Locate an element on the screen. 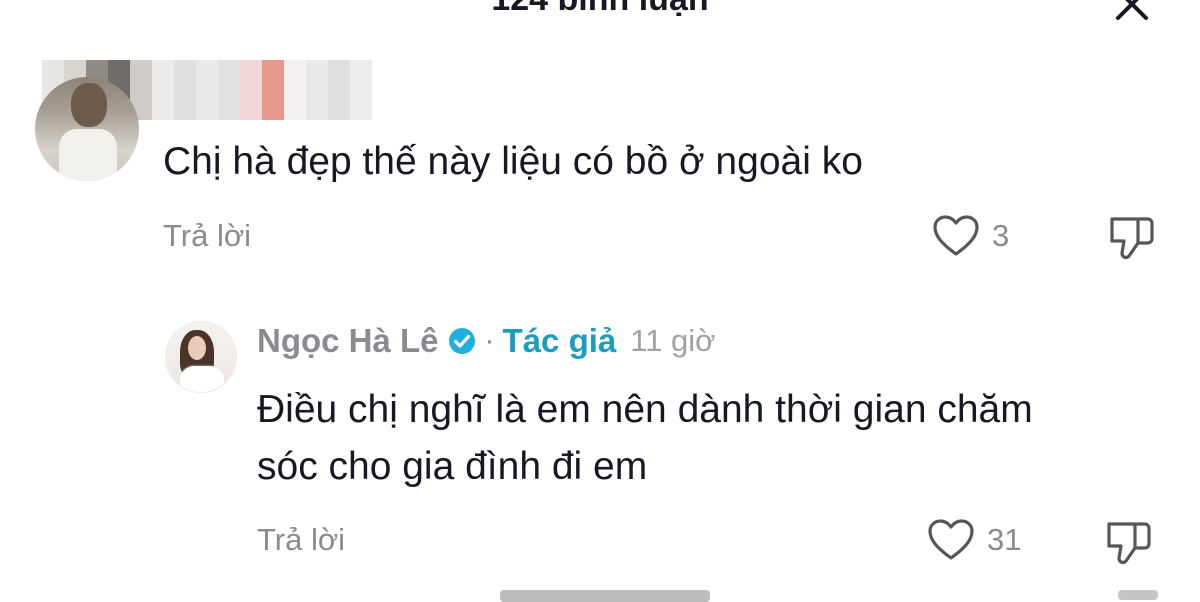  timestamp: 11 giờ is located at coordinates (673, 340).